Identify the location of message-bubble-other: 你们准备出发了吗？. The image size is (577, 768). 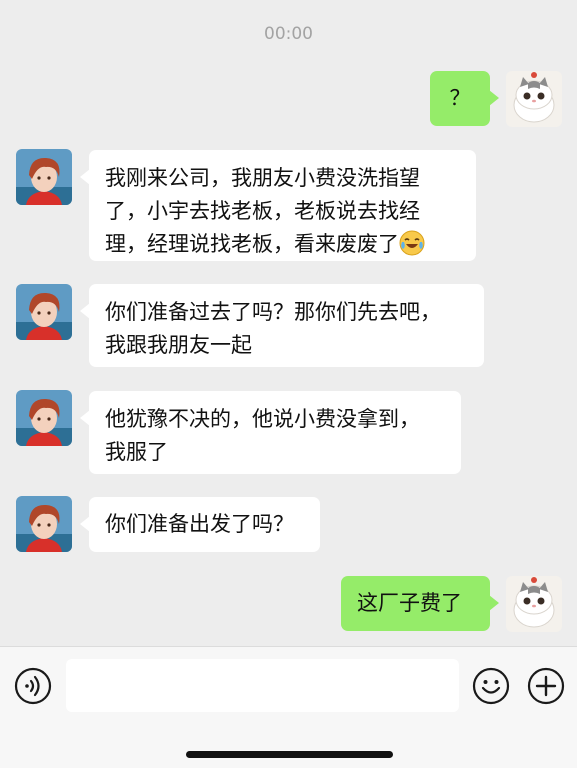
(200, 524).